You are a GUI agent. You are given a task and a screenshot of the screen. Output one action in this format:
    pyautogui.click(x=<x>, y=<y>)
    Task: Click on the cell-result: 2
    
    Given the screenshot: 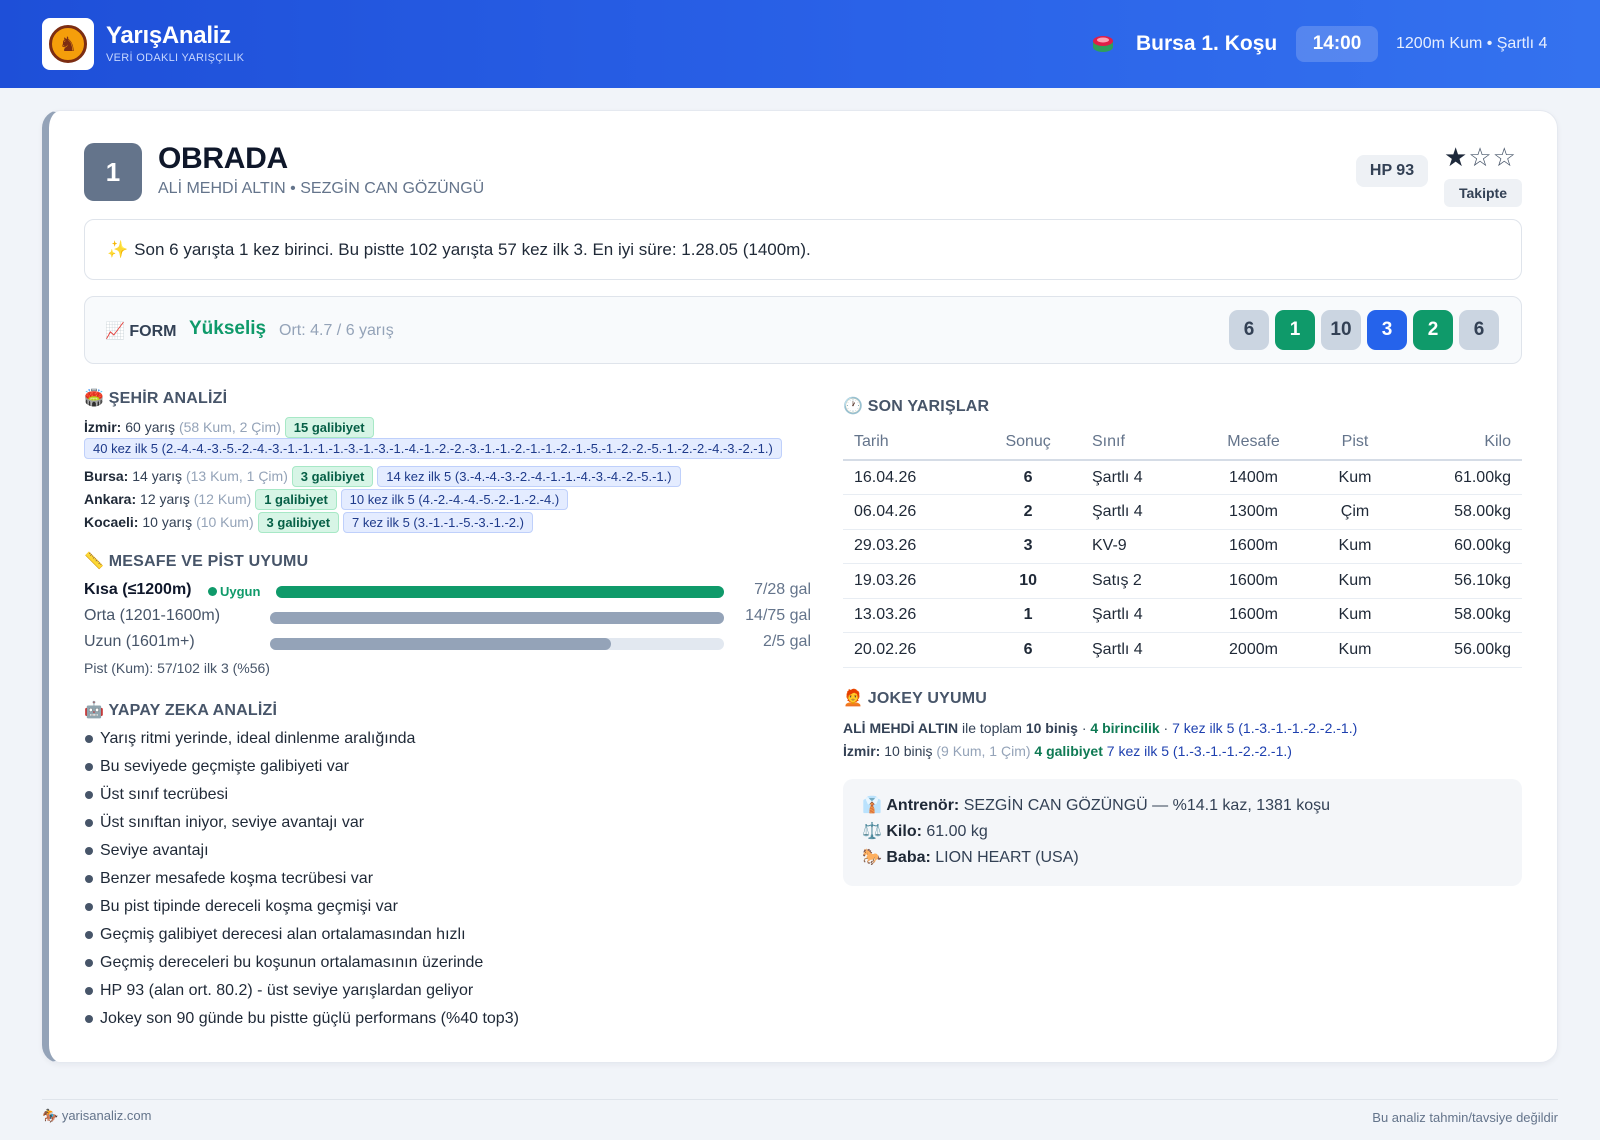 What is the action you would take?
    pyautogui.click(x=1028, y=512)
    